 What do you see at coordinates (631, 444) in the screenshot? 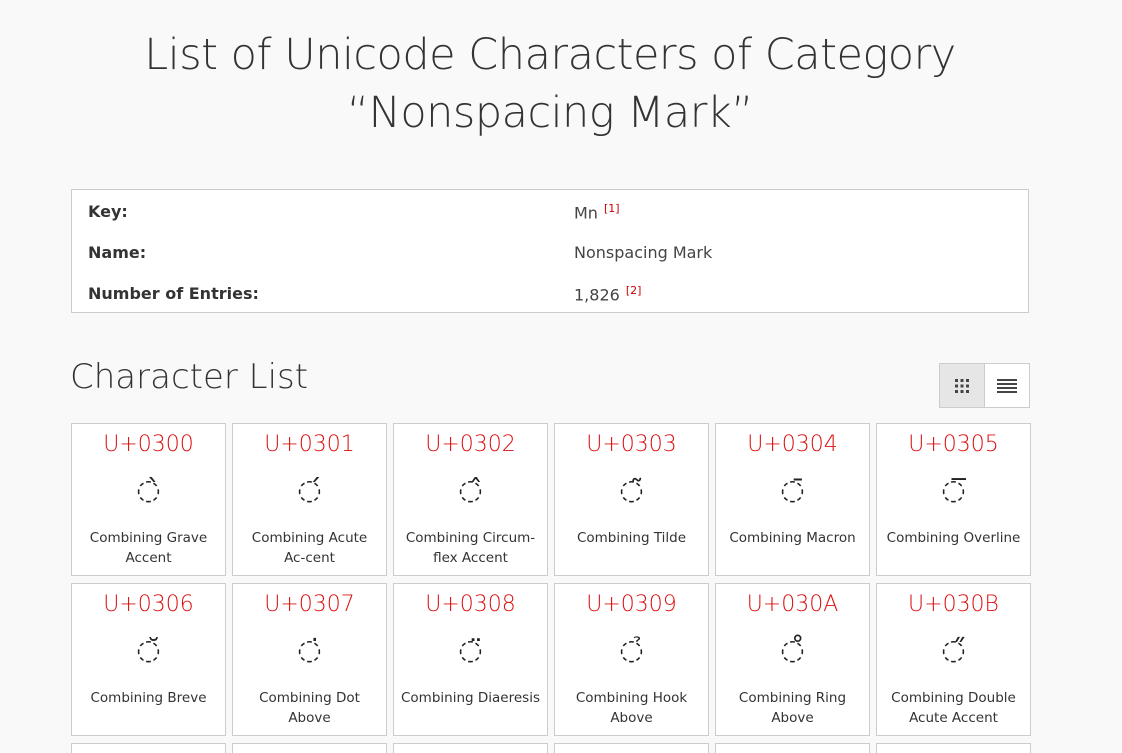
I see `character-code: U+0303` at bounding box center [631, 444].